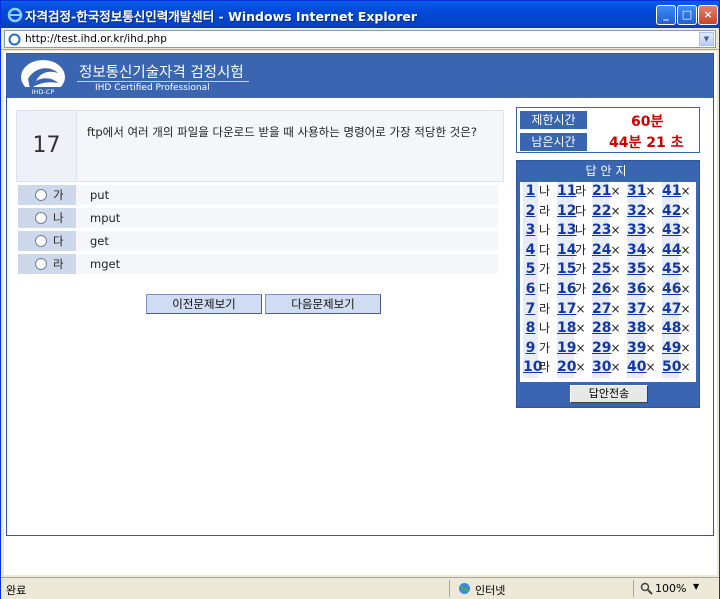 The image size is (720, 599). What do you see at coordinates (607, 368) in the screenshot?
I see `answer-cell: 30×` at bounding box center [607, 368].